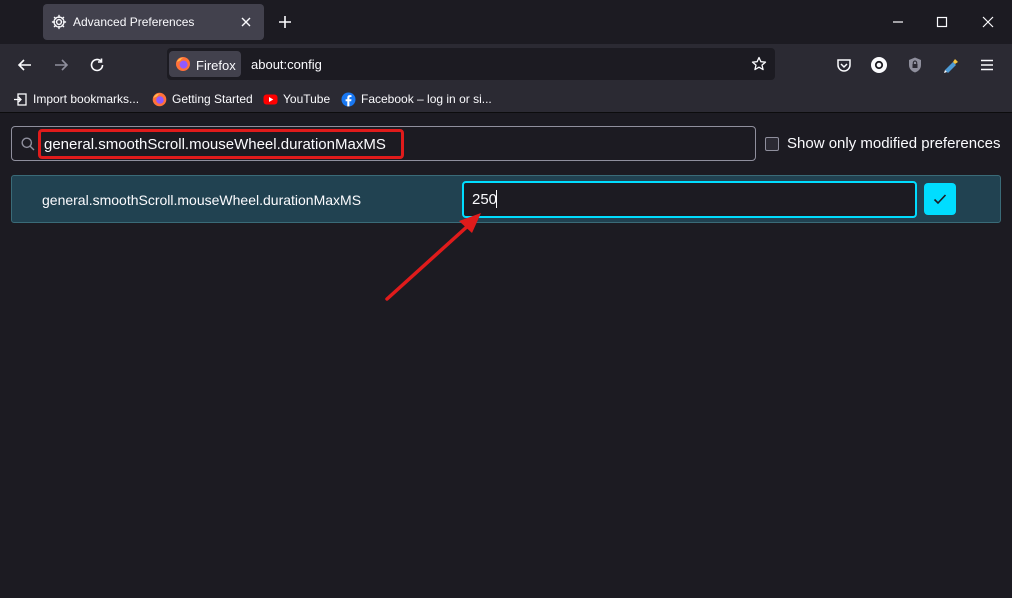  Describe the element at coordinates (348, 99) in the screenshot. I see `facebook-icon` at that location.